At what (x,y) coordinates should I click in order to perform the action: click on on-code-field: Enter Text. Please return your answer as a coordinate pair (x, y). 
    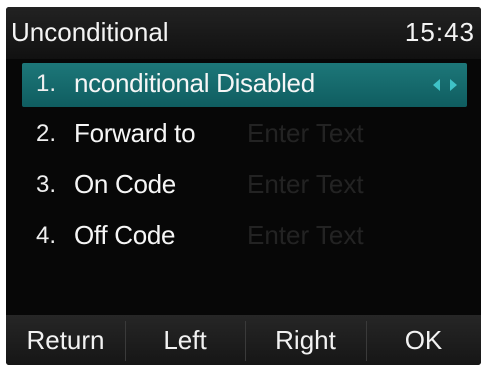
    Looking at the image, I should click on (305, 184).